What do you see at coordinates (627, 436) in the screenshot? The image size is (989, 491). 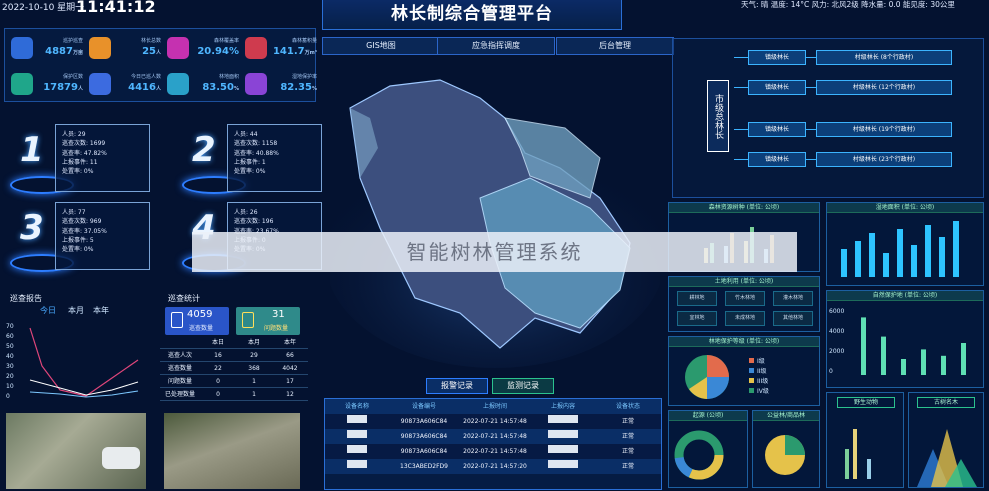 I see `device-status: 正常` at bounding box center [627, 436].